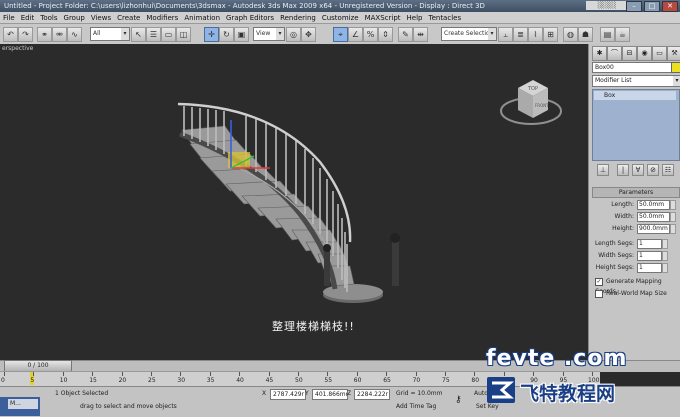  I want to click on menu-tools: Tools, so click(48, 18).